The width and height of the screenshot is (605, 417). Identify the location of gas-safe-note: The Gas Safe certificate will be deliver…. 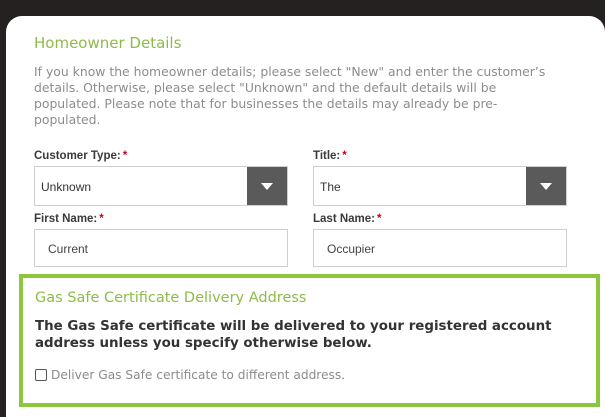
(293, 335).